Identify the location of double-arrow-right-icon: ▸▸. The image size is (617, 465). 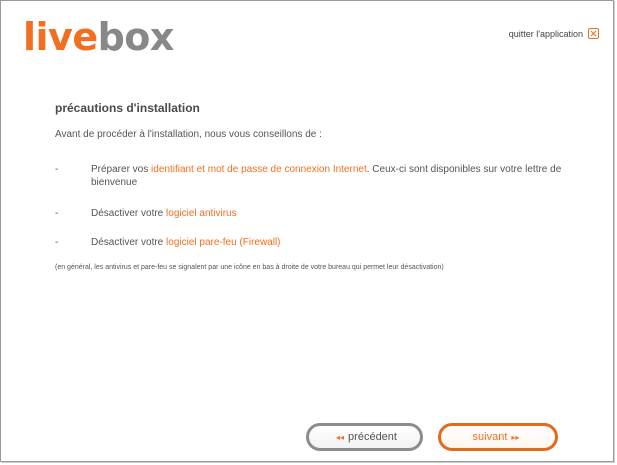
(515, 437).